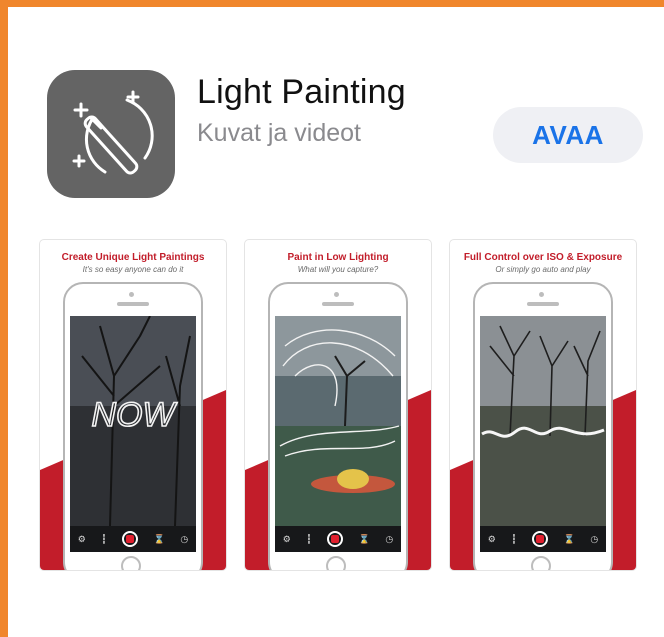 Image resolution: width=664 pixels, height=637 pixels. I want to click on screenshot-subline: It's so easy anyone can do it, so click(133, 269).